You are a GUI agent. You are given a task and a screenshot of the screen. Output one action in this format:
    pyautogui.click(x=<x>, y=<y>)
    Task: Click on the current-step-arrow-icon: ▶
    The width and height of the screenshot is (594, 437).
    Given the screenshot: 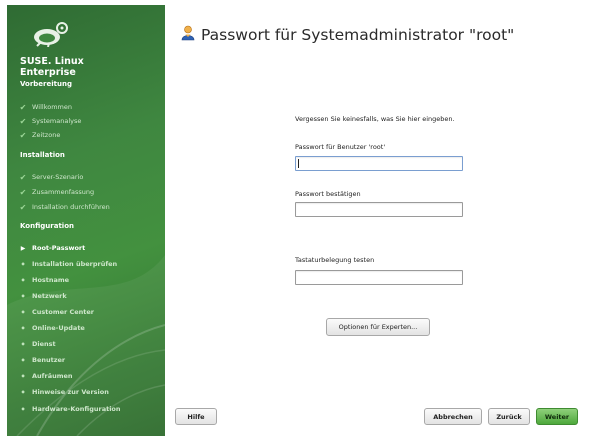 What is the action you would take?
    pyautogui.click(x=23, y=248)
    